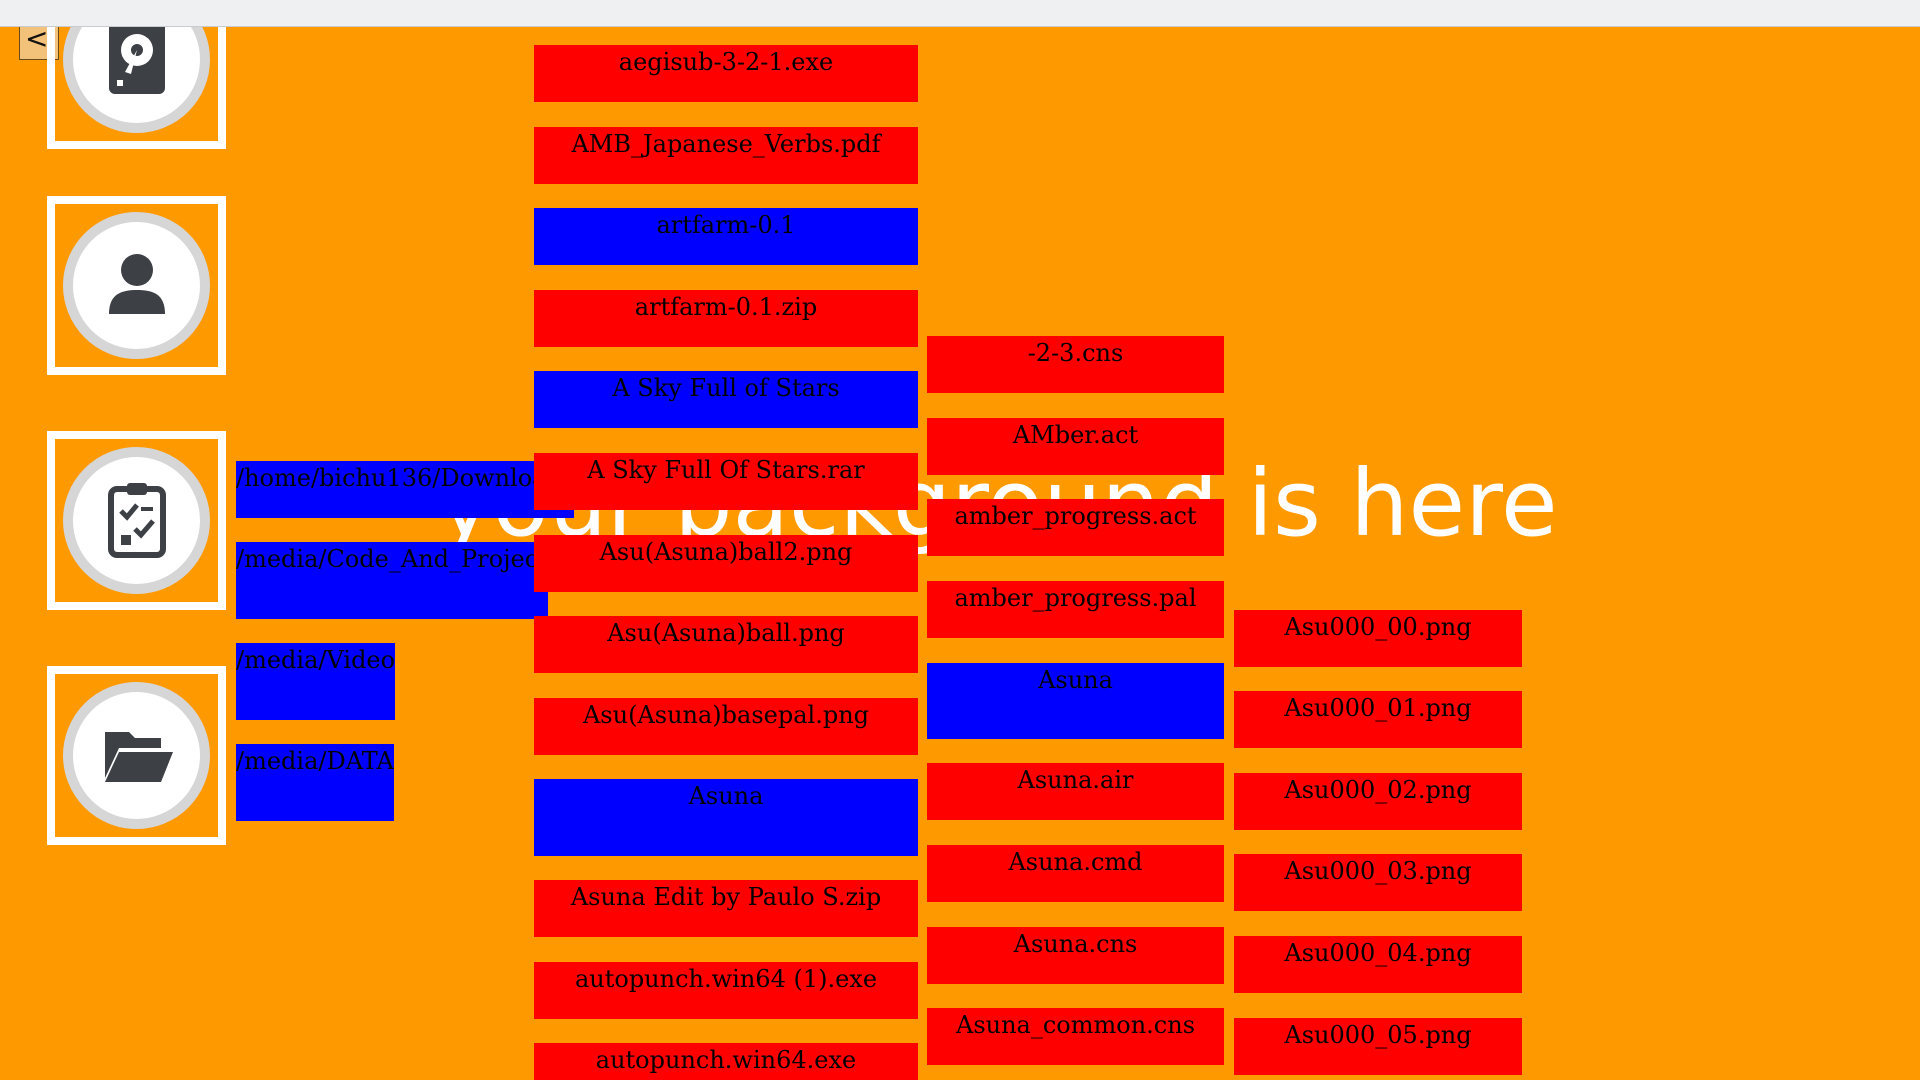  Describe the element at coordinates (392, 580) in the screenshot. I see `place-item-code-and-project: /media/Code_And_Project` at that location.